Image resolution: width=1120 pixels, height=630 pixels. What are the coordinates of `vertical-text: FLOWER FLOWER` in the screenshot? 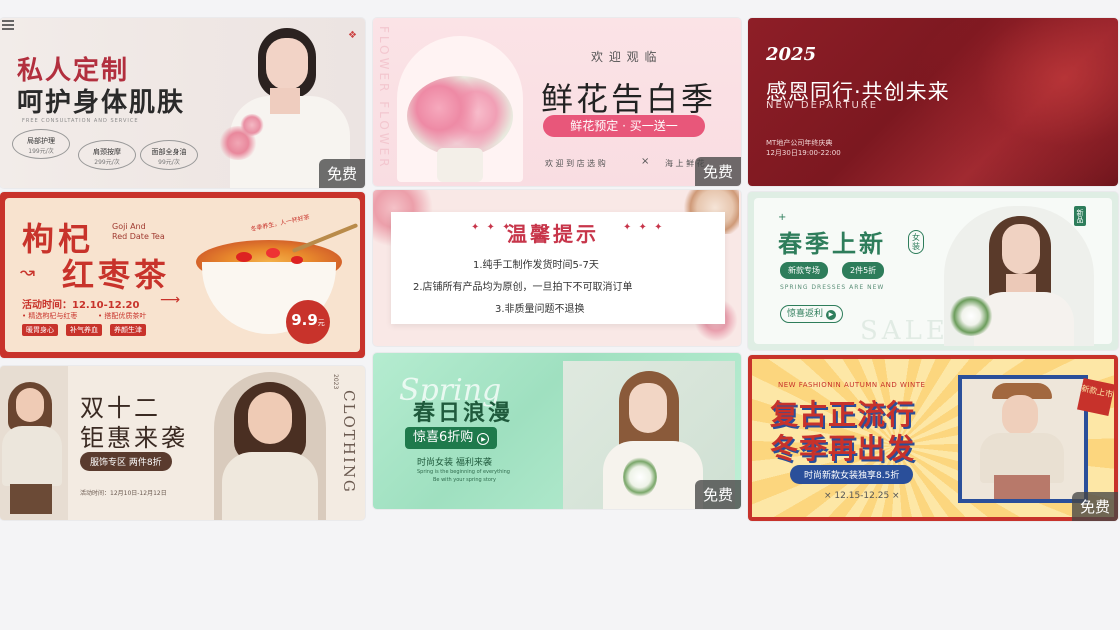 It's located at (384, 98).